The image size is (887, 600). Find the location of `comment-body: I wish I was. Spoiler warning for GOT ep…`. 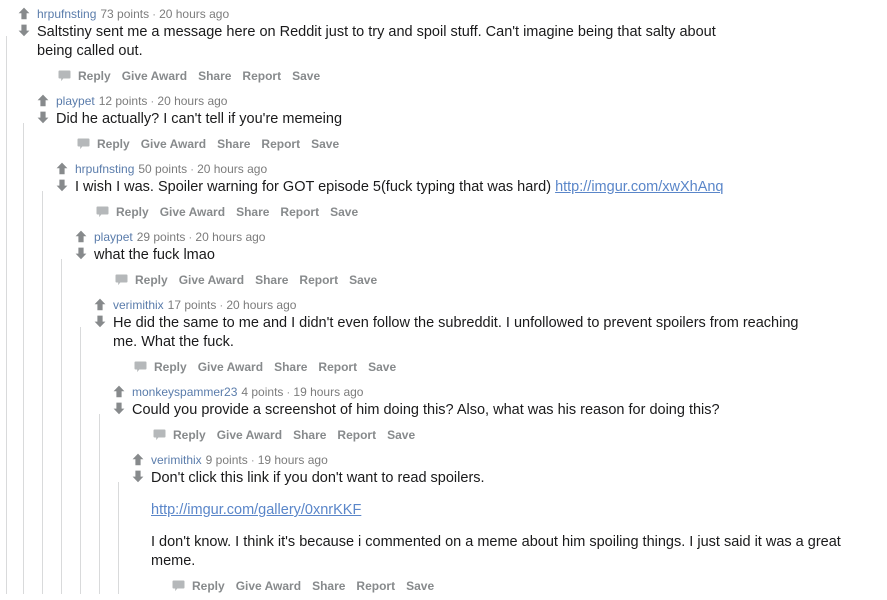

comment-body: I wish I was. Spoiler warning for GOT ep… is located at coordinates (418, 187).